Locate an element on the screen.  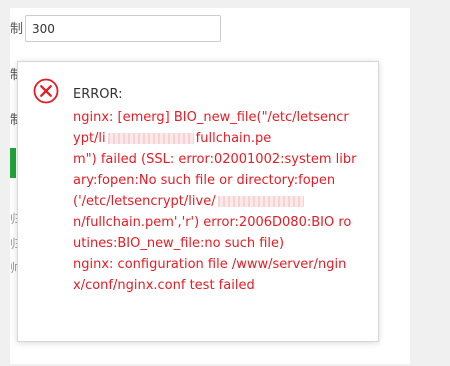
save-button is located at coordinates (13, 163).